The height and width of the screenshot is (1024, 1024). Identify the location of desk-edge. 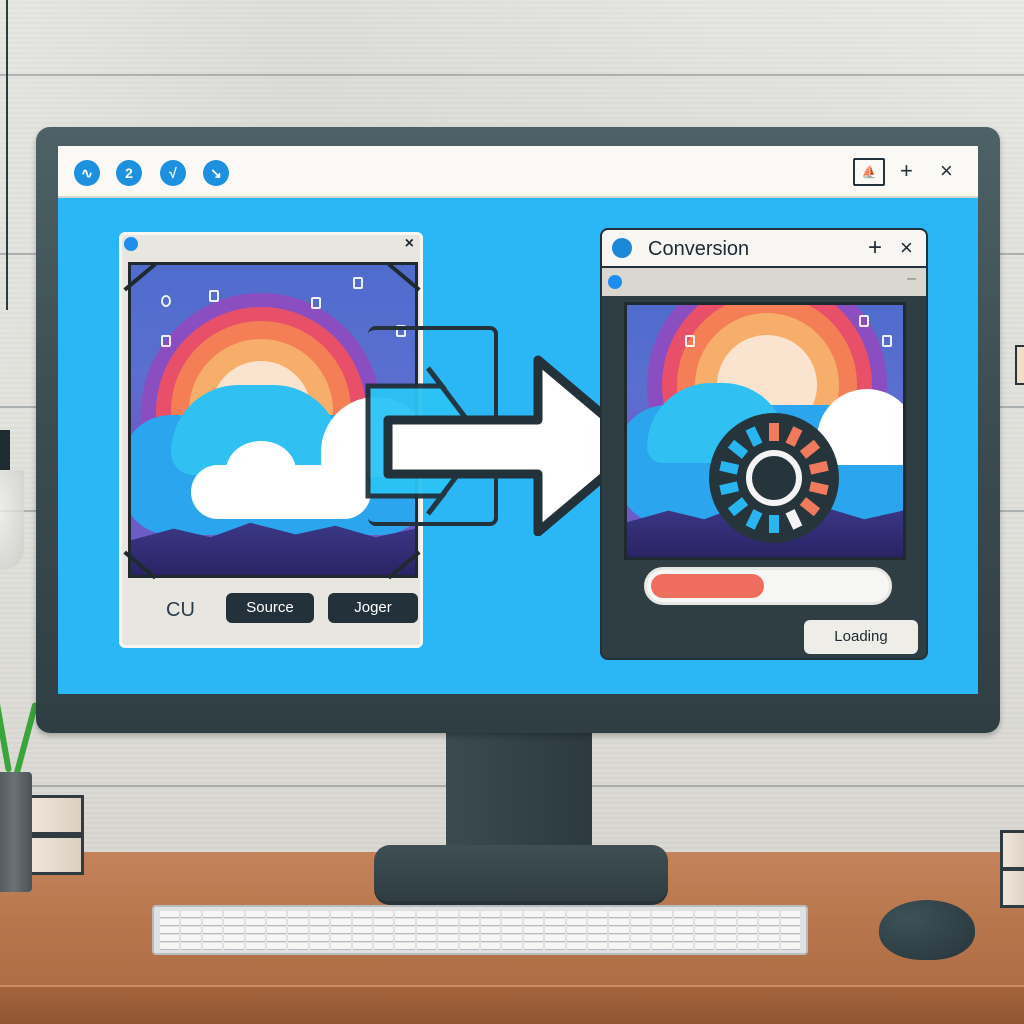
(512, 1004).